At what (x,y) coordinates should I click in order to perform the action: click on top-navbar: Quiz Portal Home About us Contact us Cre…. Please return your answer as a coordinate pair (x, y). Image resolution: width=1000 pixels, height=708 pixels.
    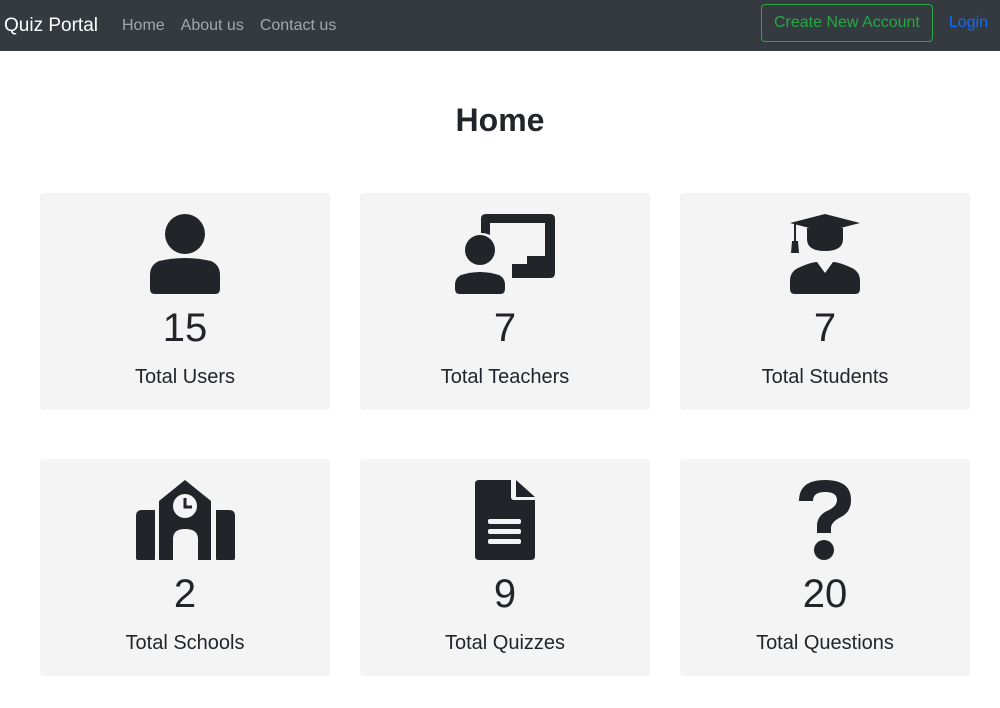
    Looking at the image, I should click on (500, 25).